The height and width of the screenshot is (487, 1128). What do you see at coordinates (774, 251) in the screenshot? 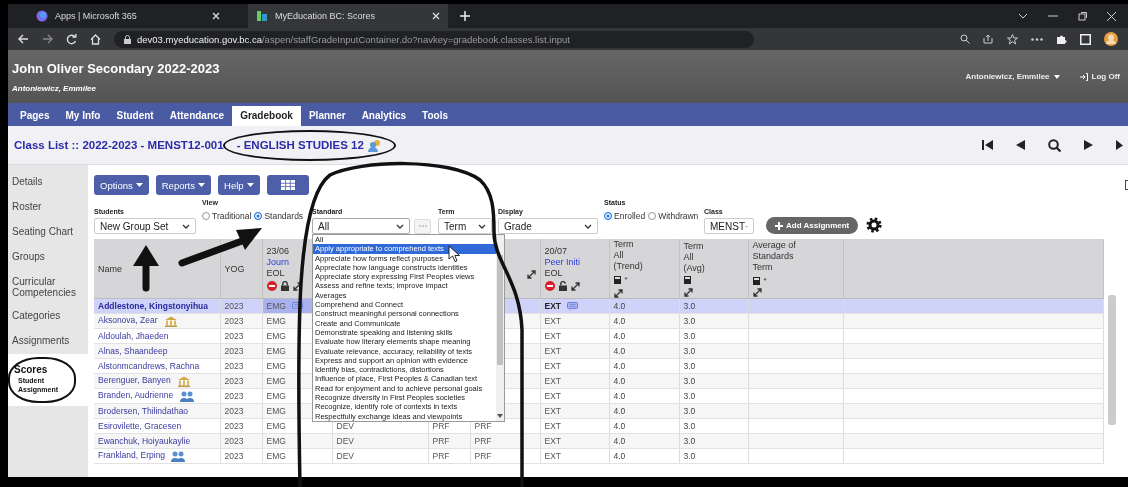
I see `header-text: Average of Standards` at bounding box center [774, 251].